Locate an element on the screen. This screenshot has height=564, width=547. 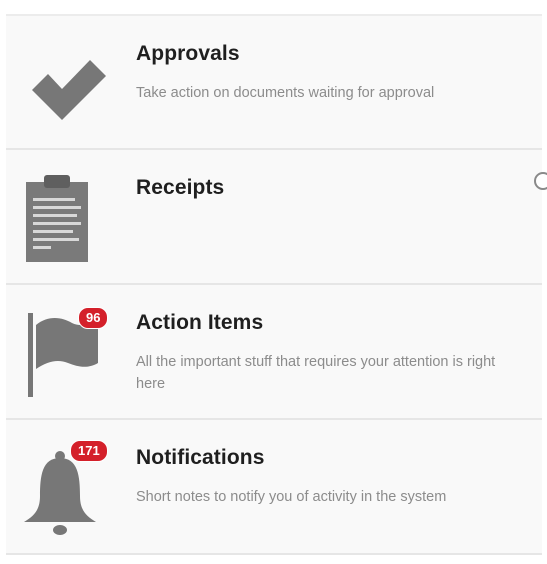
item-title: Notifications is located at coordinates (200, 457).